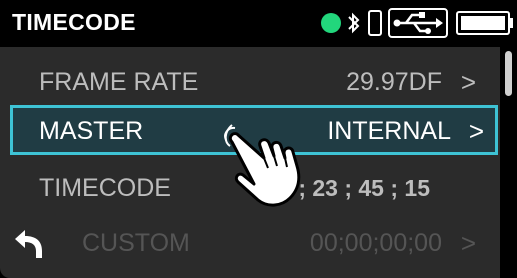 The height and width of the screenshot is (278, 517). Describe the element at coordinates (136, 243) in the screenshot. I see `menu-item-label: CUSTOM` at that location.